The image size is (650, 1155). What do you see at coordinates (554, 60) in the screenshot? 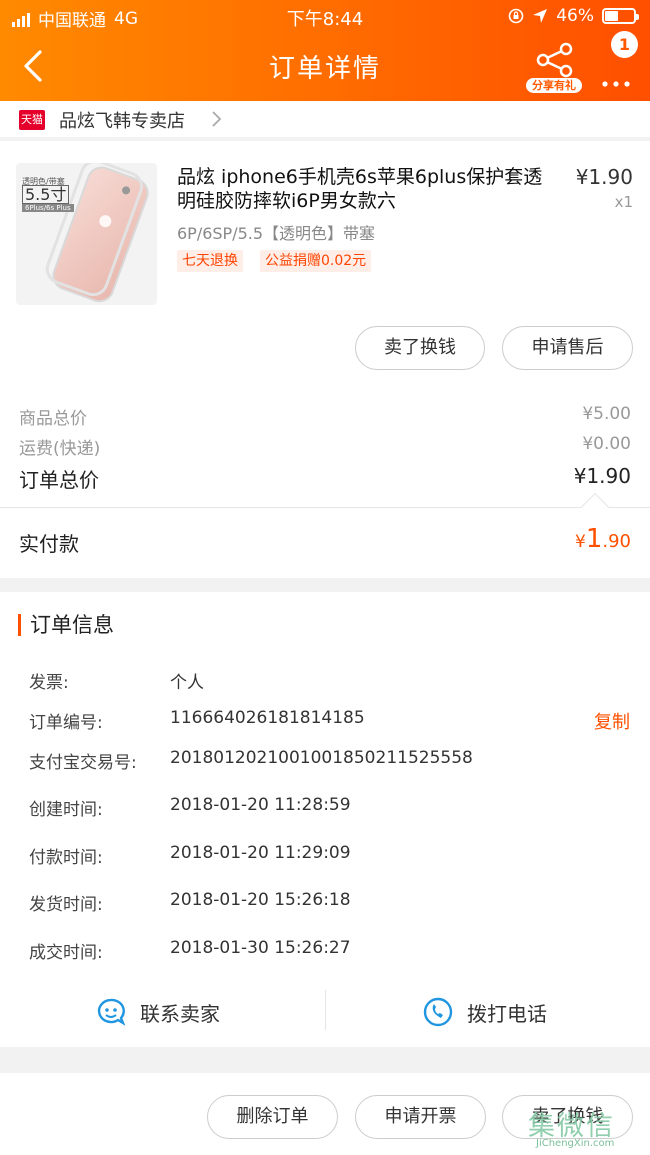
I see `share-icon` at bounding box center [554, 60].